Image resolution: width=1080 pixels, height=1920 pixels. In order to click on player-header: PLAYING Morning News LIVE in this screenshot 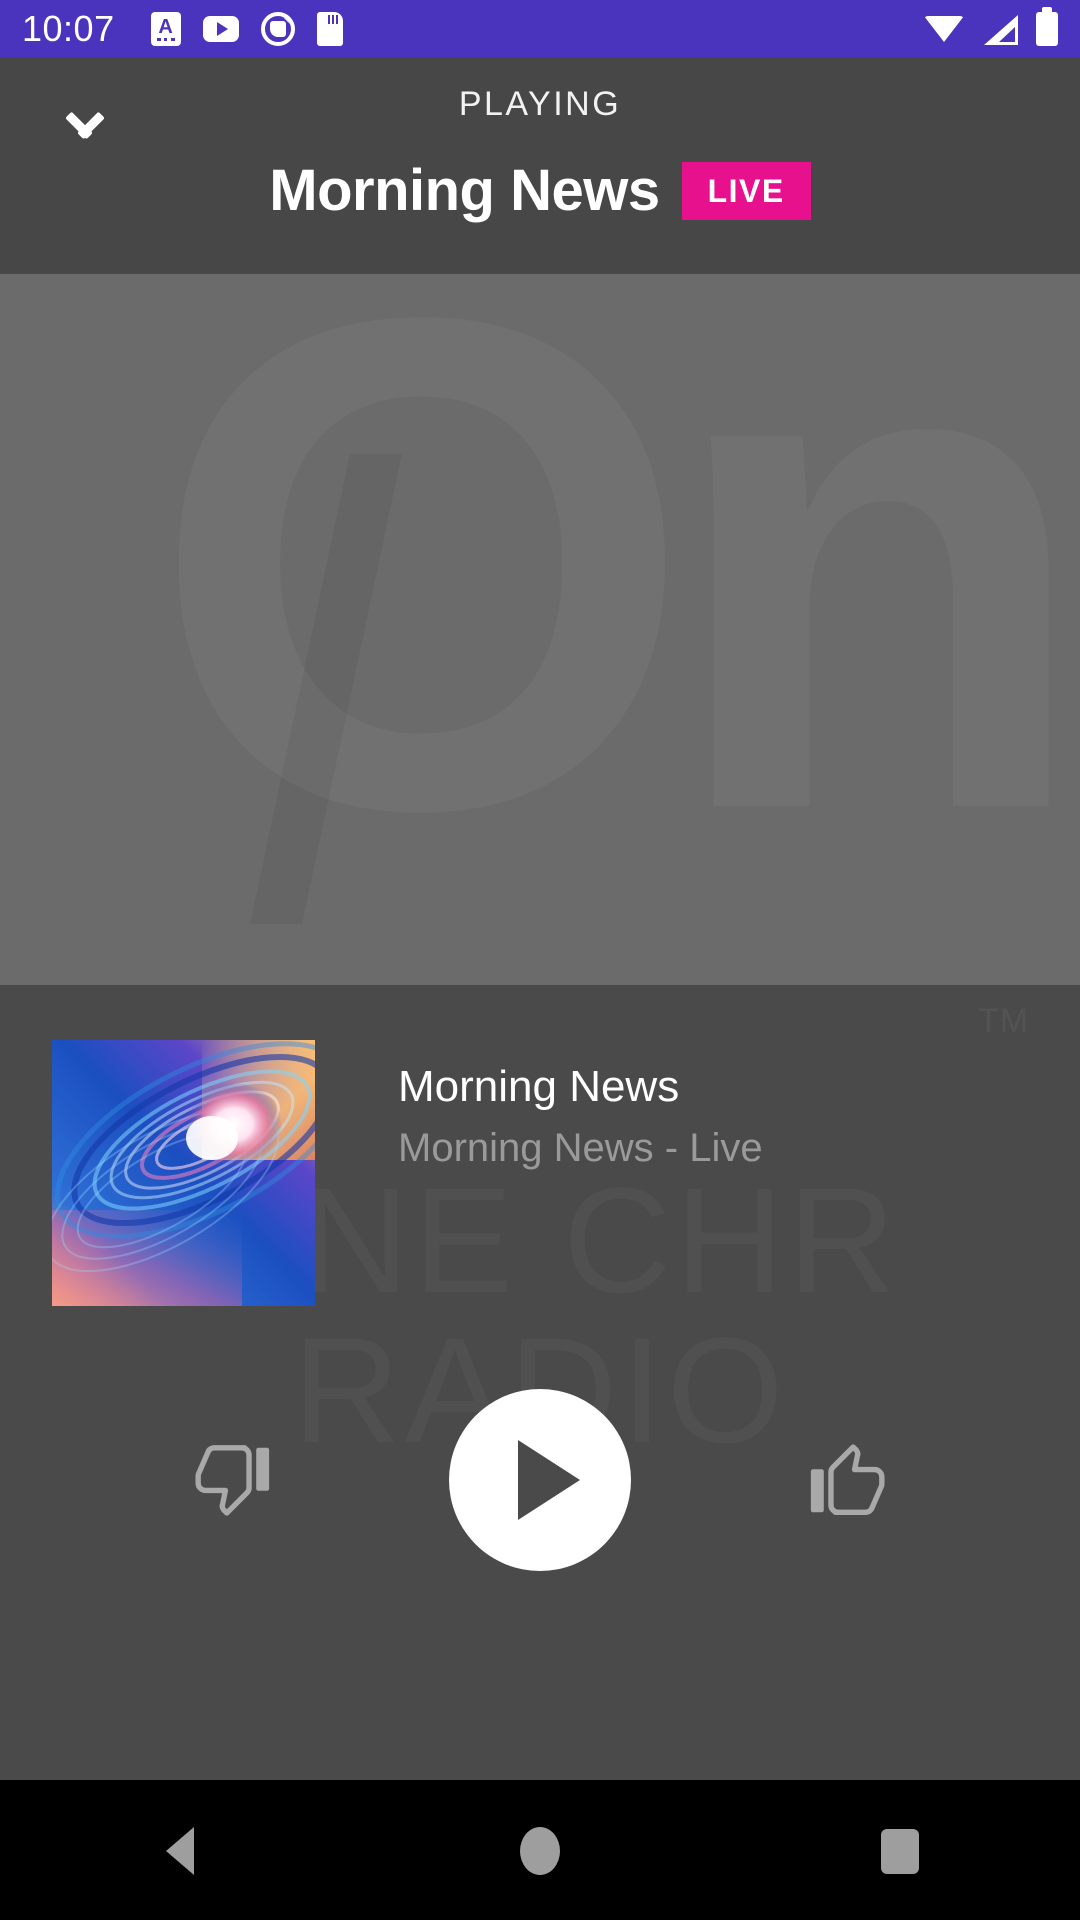, I will do `click(540, 165)`.